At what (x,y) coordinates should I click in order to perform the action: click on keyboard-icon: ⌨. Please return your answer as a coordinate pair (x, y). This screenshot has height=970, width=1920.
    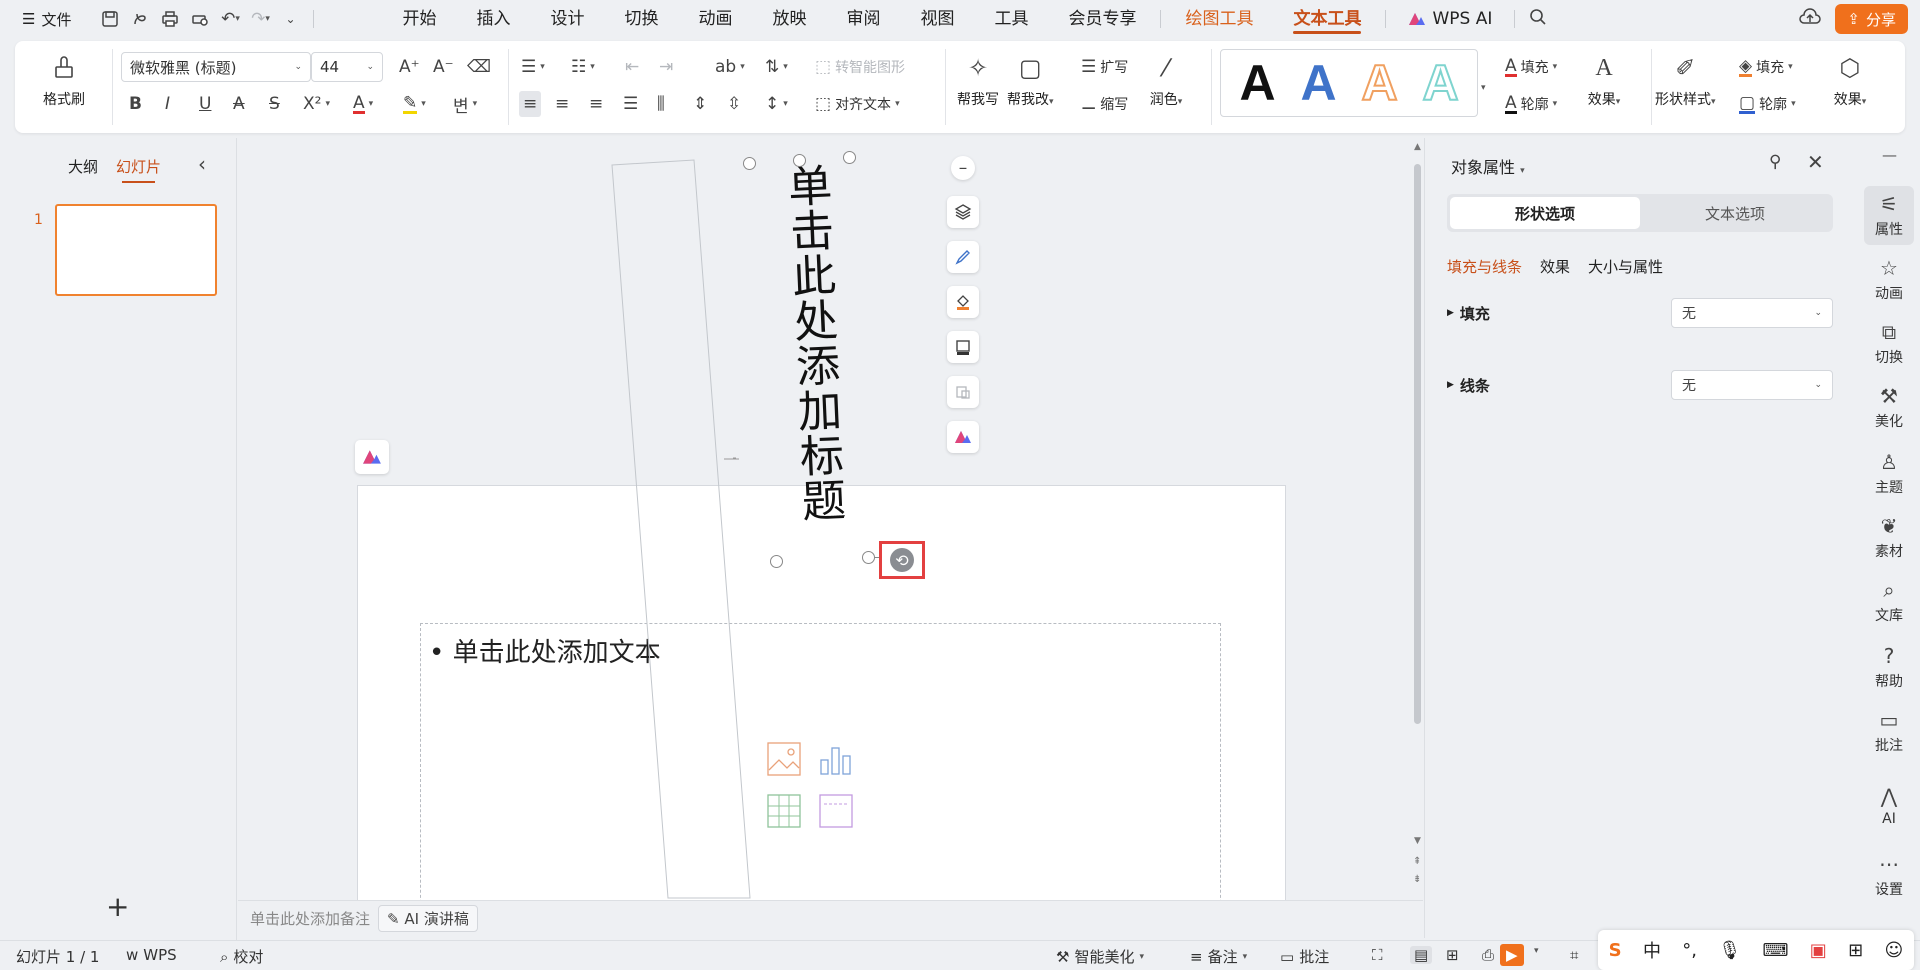
    Looking at the image, I should click on (1775, 950).